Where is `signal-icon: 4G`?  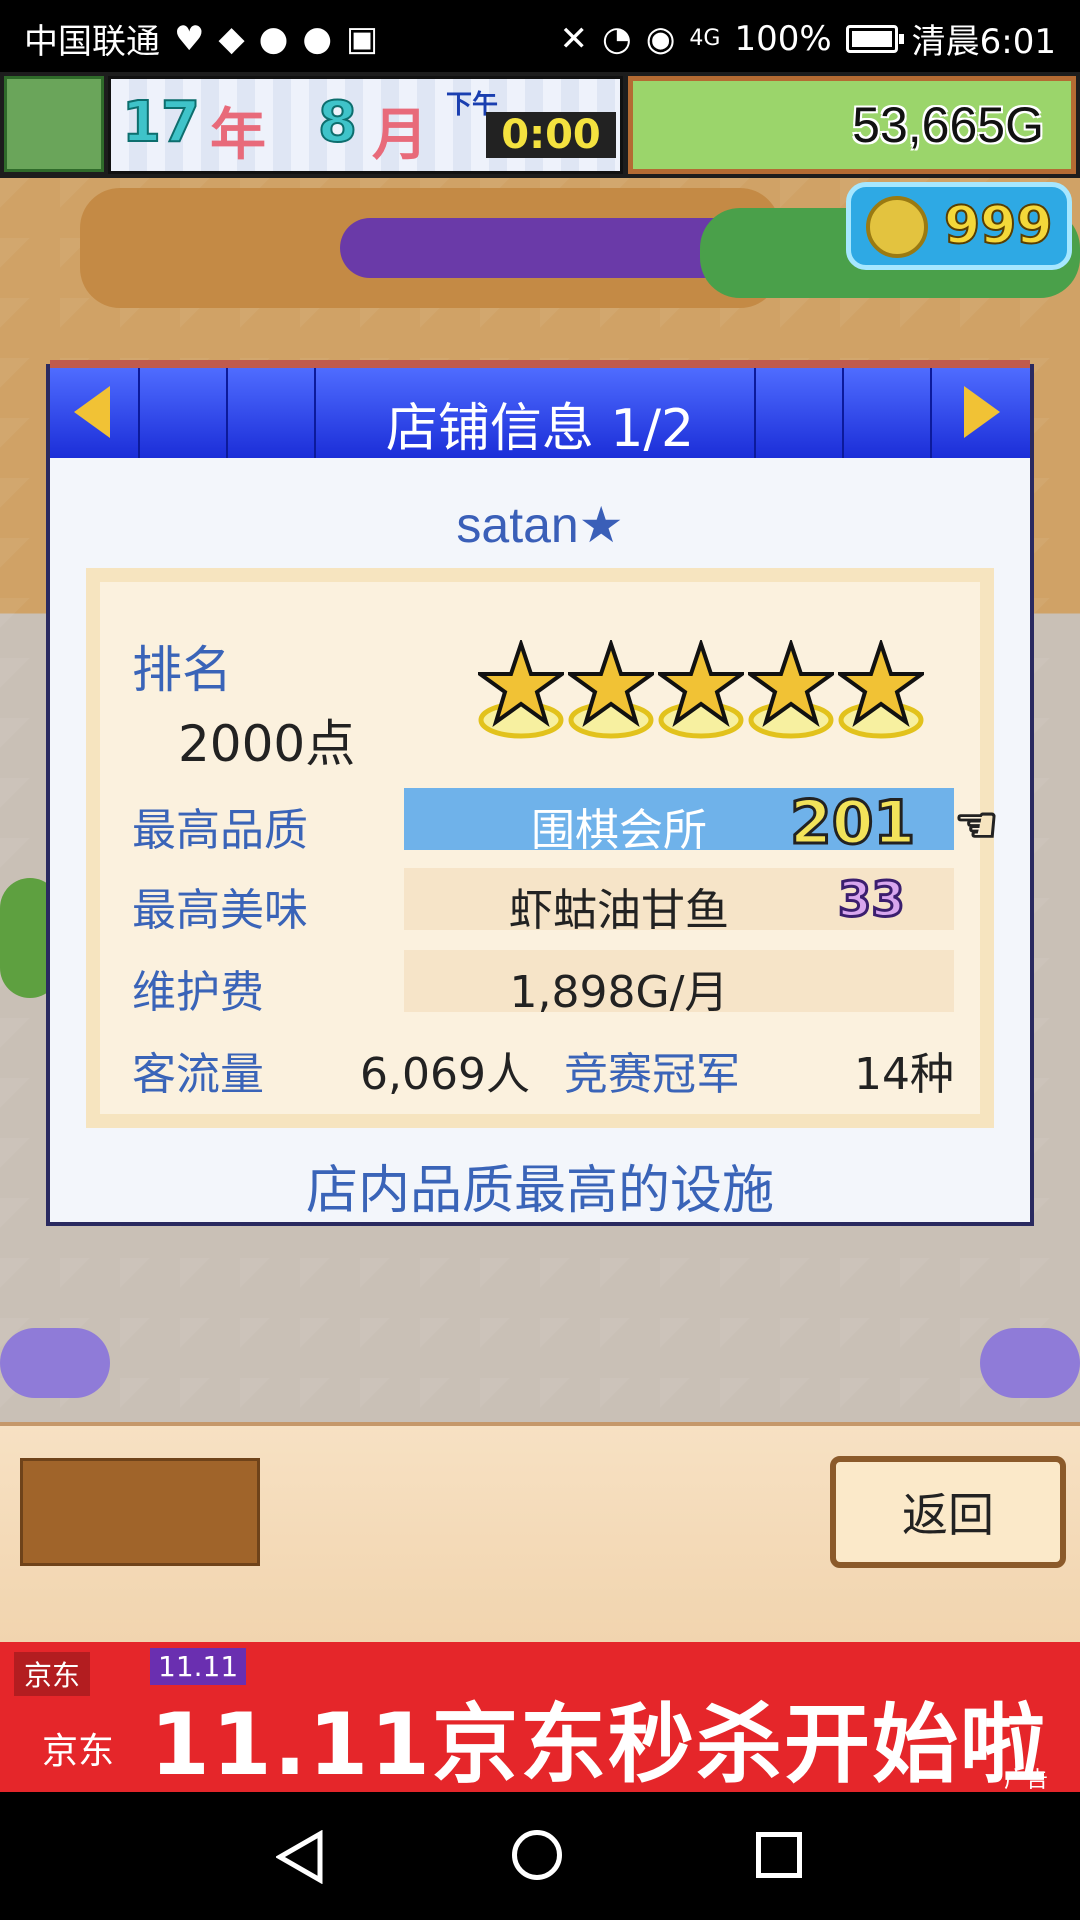 signal-icon: 4G is located at coordinates (705, 38).